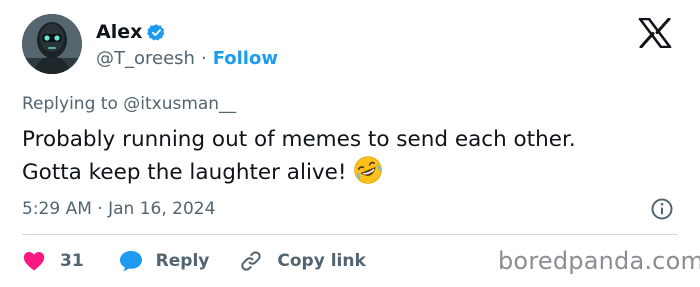 Image resolution: width=700 pixels, height=287 pixels. What do you see at coordinates (34, 261) in the screenshot?
I see `heart-icon` at bounding box center [34, 261].